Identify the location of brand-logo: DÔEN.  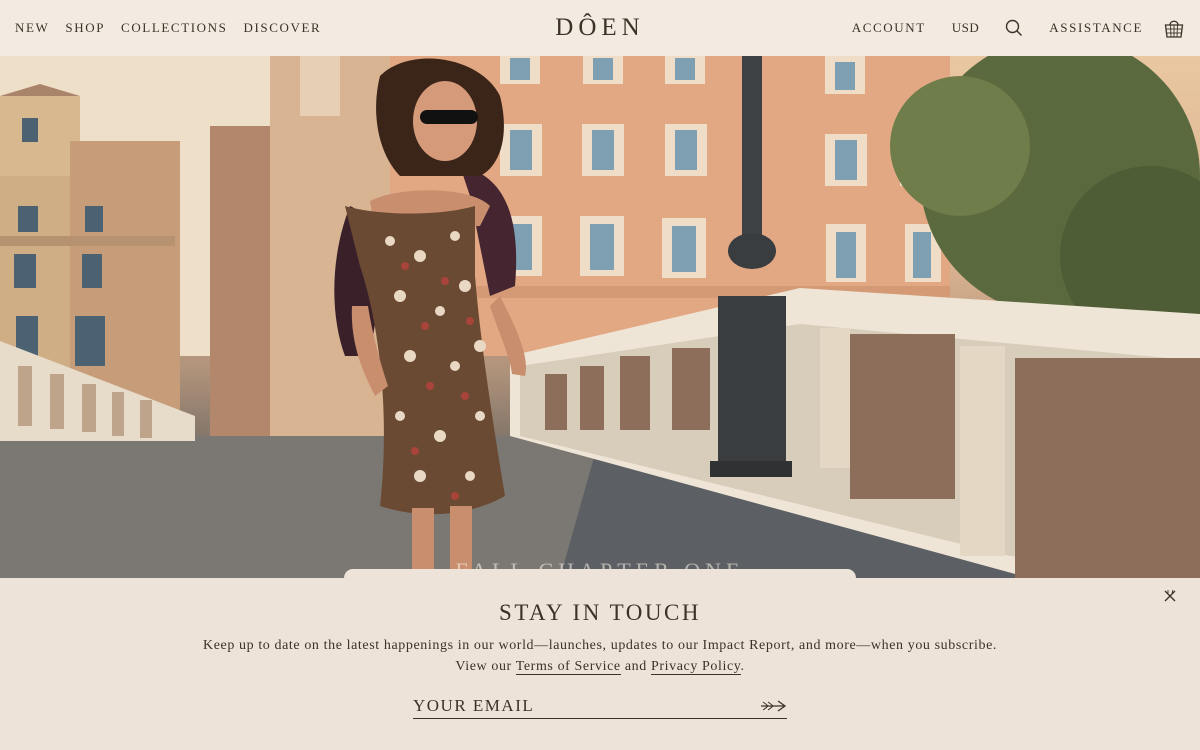
(599, 28).